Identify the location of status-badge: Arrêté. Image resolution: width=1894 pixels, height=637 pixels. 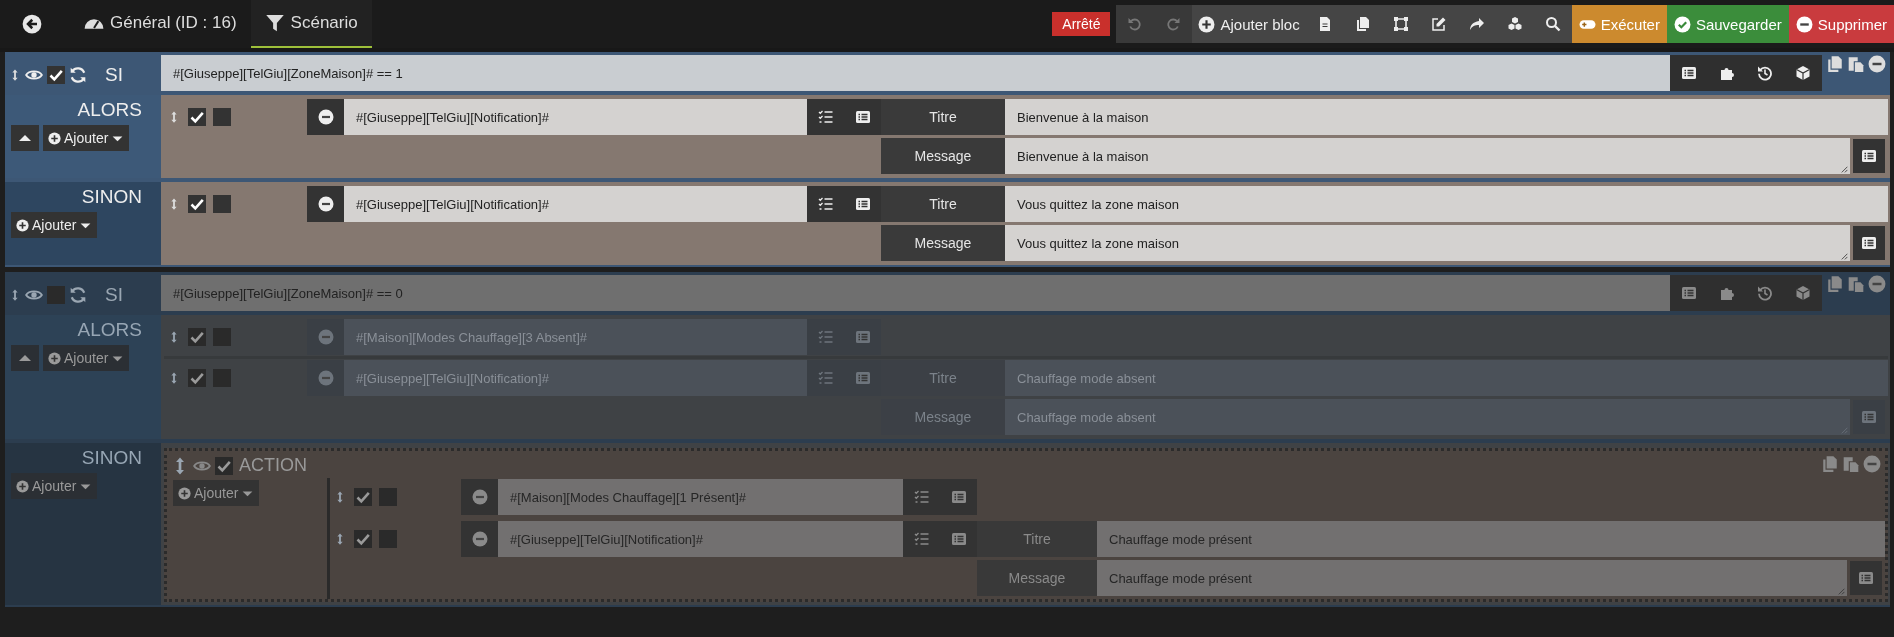
(1081, 24).